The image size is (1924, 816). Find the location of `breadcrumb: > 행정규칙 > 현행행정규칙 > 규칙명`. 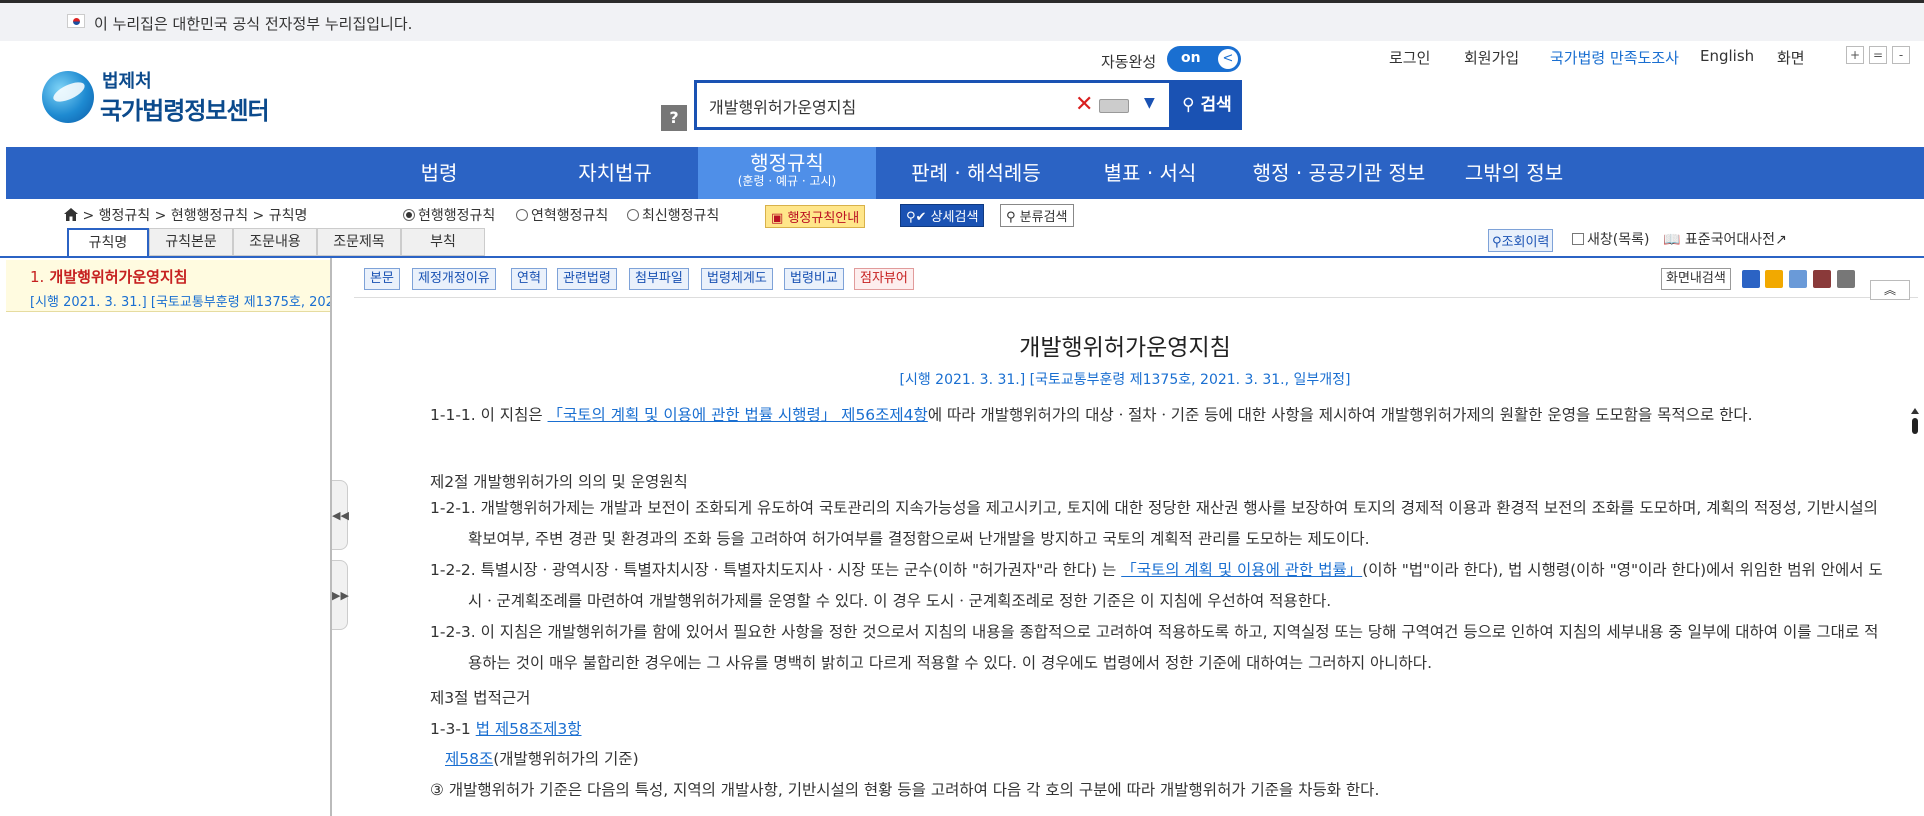

breadcrumb: > 행정규칙 > 현행행정규칙 > 규칙명 is located at coordinates (185, 215).